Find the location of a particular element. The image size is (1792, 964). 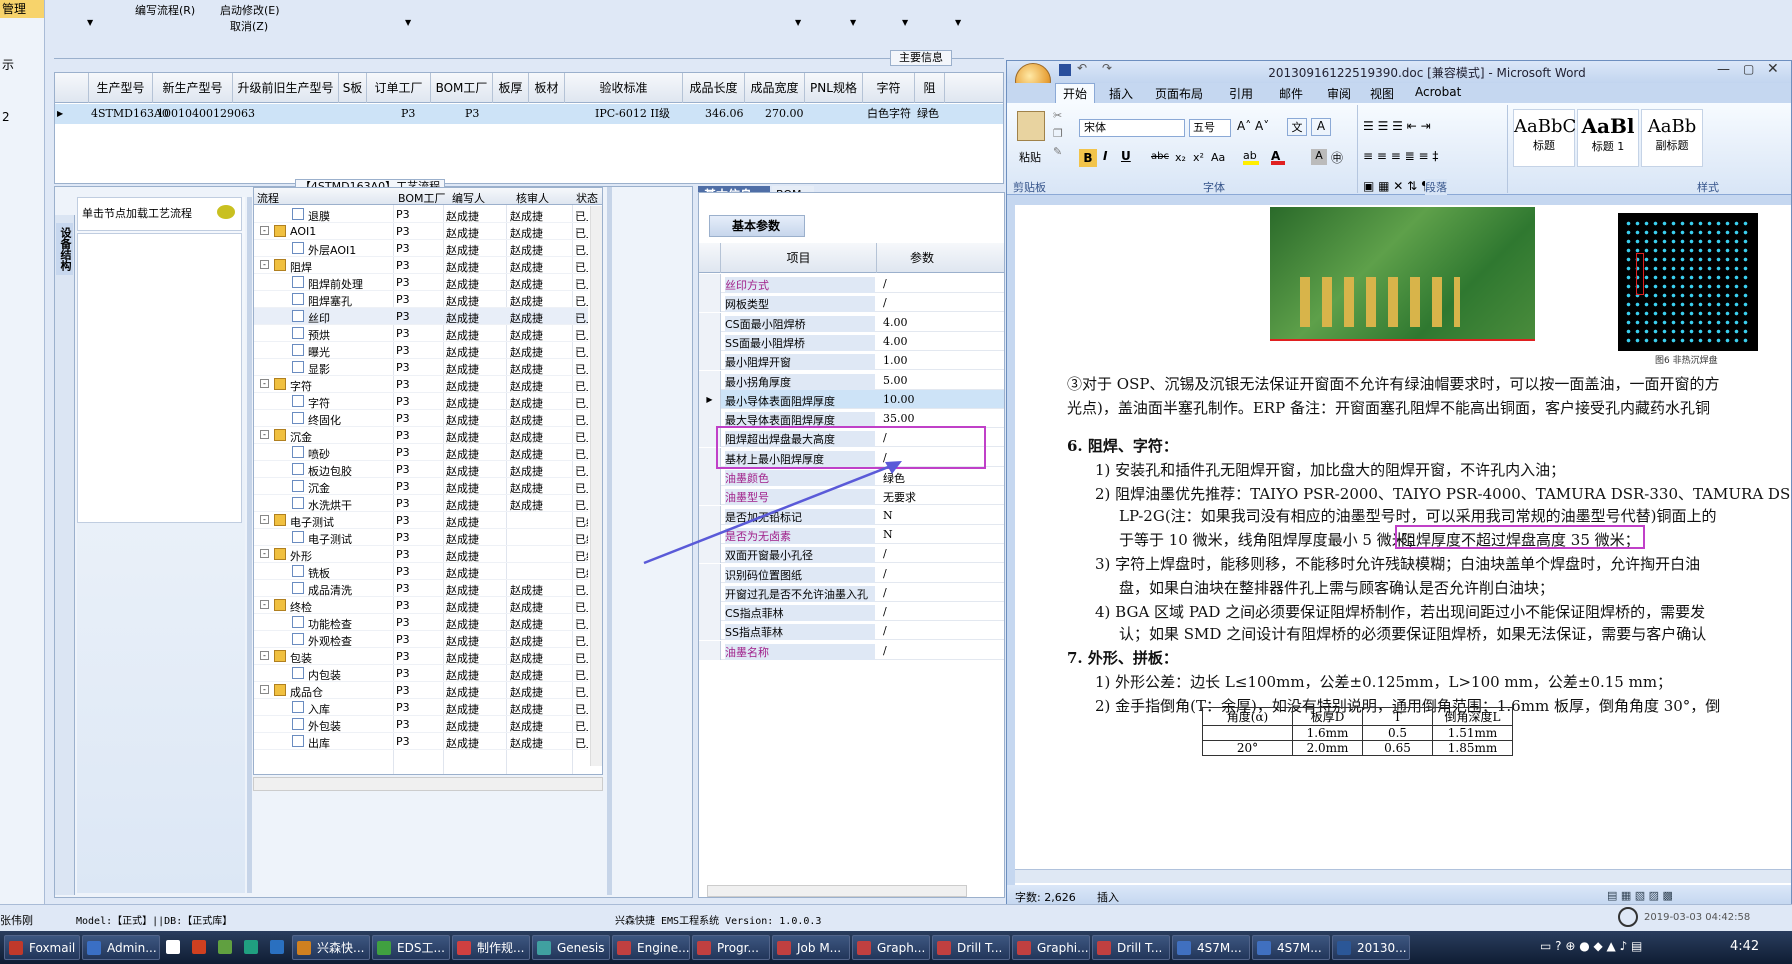

param-row: 油墨名称 / is located at coordinates (851, 650).